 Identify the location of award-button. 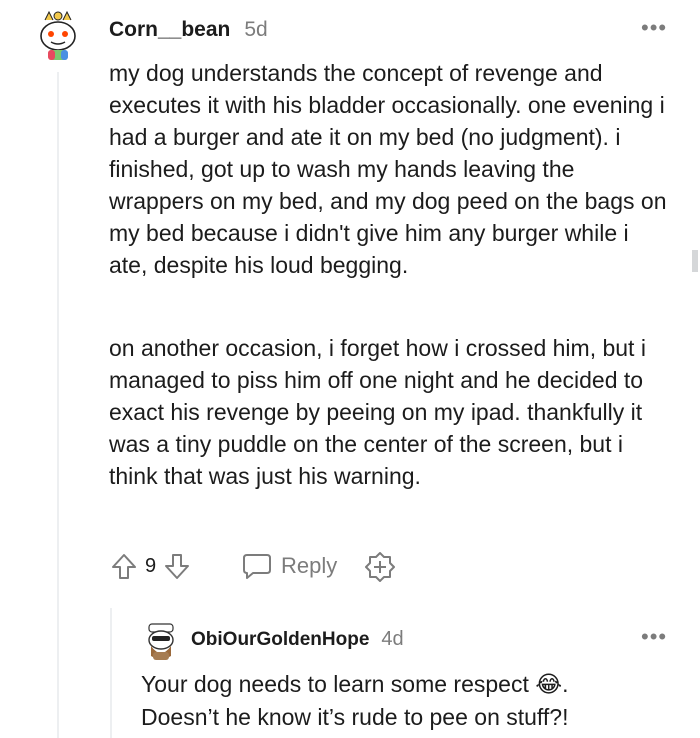
(380, 567).